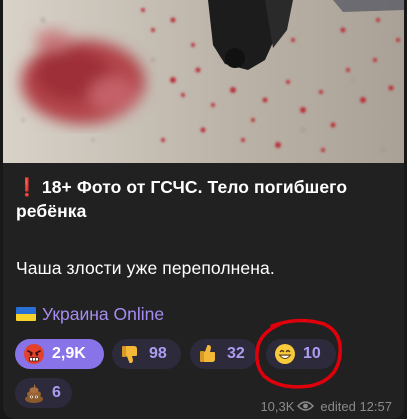  What do you see at coordinates (306, 406) in the screenshot?
I see `eye-icon` at bounding box center [306, 406].